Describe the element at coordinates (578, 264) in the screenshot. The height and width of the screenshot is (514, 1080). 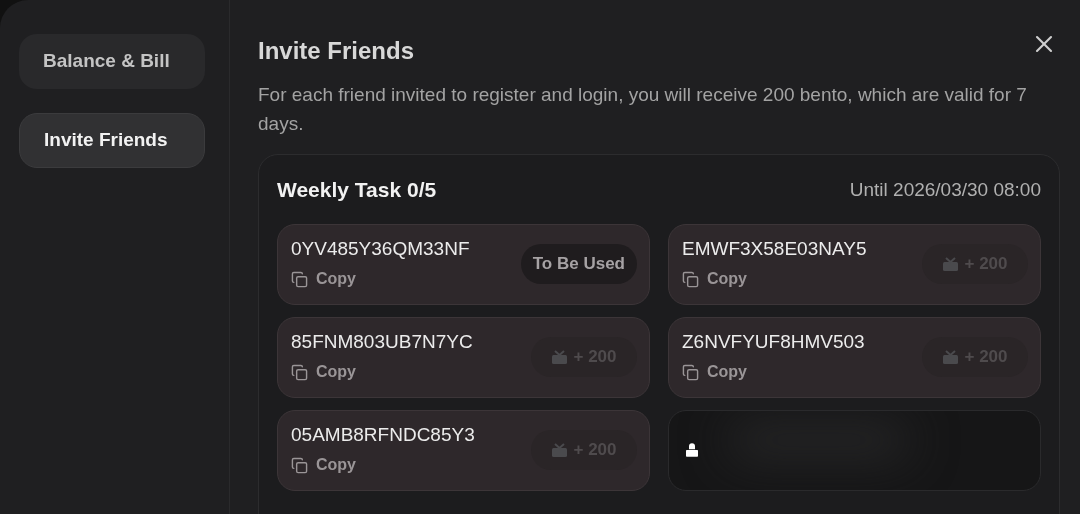
I see `status-badge: To Be Used` at that location.